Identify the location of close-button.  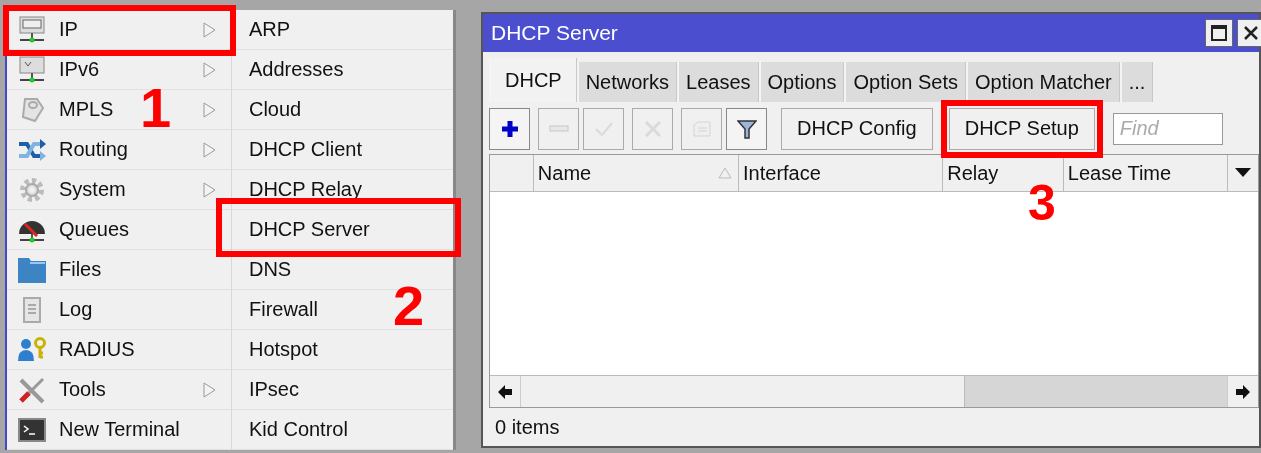
(1249, 33).